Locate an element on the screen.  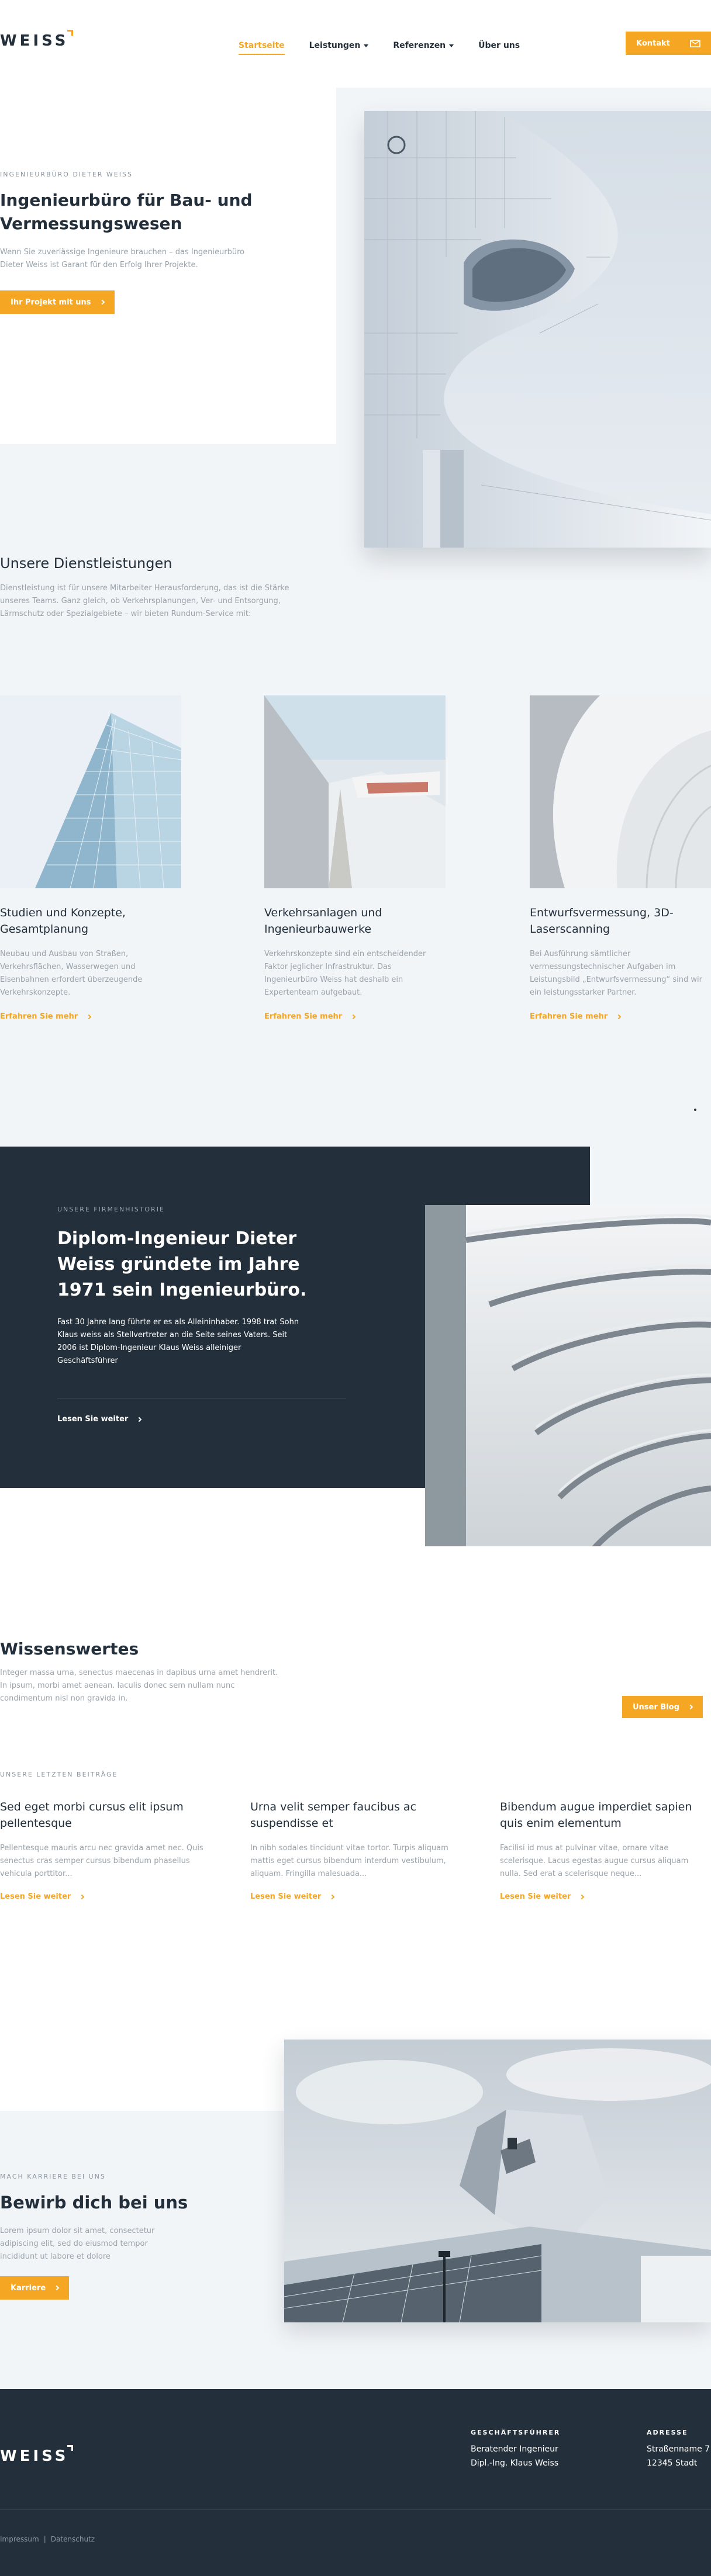
logo-mark-icon is located at coordinates (70, 2448).